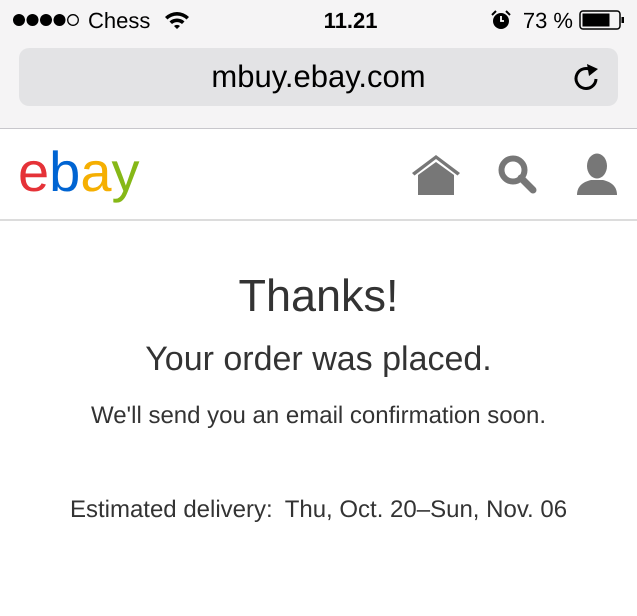 Image resolution: width=637 pixels, height=616 pixels. Describe the element at coordinates (79, 174) in the screenshot. I see `ebay-logo: ebay` at that location.